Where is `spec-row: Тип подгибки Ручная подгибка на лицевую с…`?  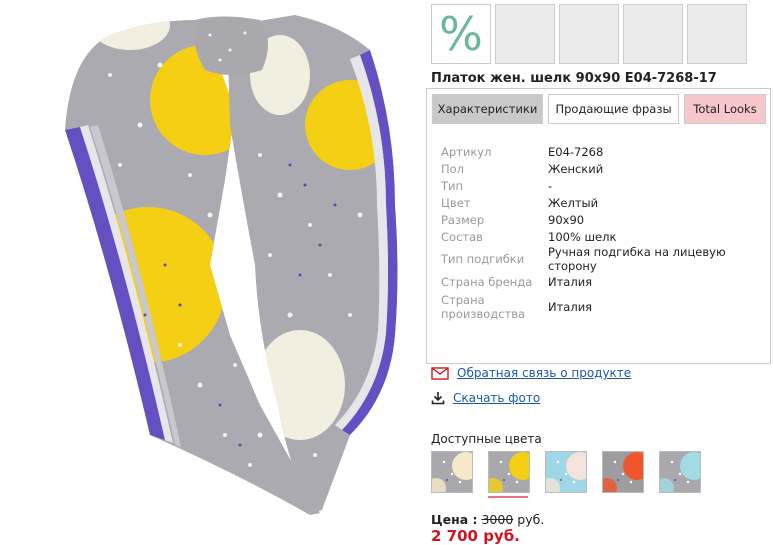 spec-row: Тип подгибки Ручная подгибка на лицевую с… is located at coordinates (605, 259).